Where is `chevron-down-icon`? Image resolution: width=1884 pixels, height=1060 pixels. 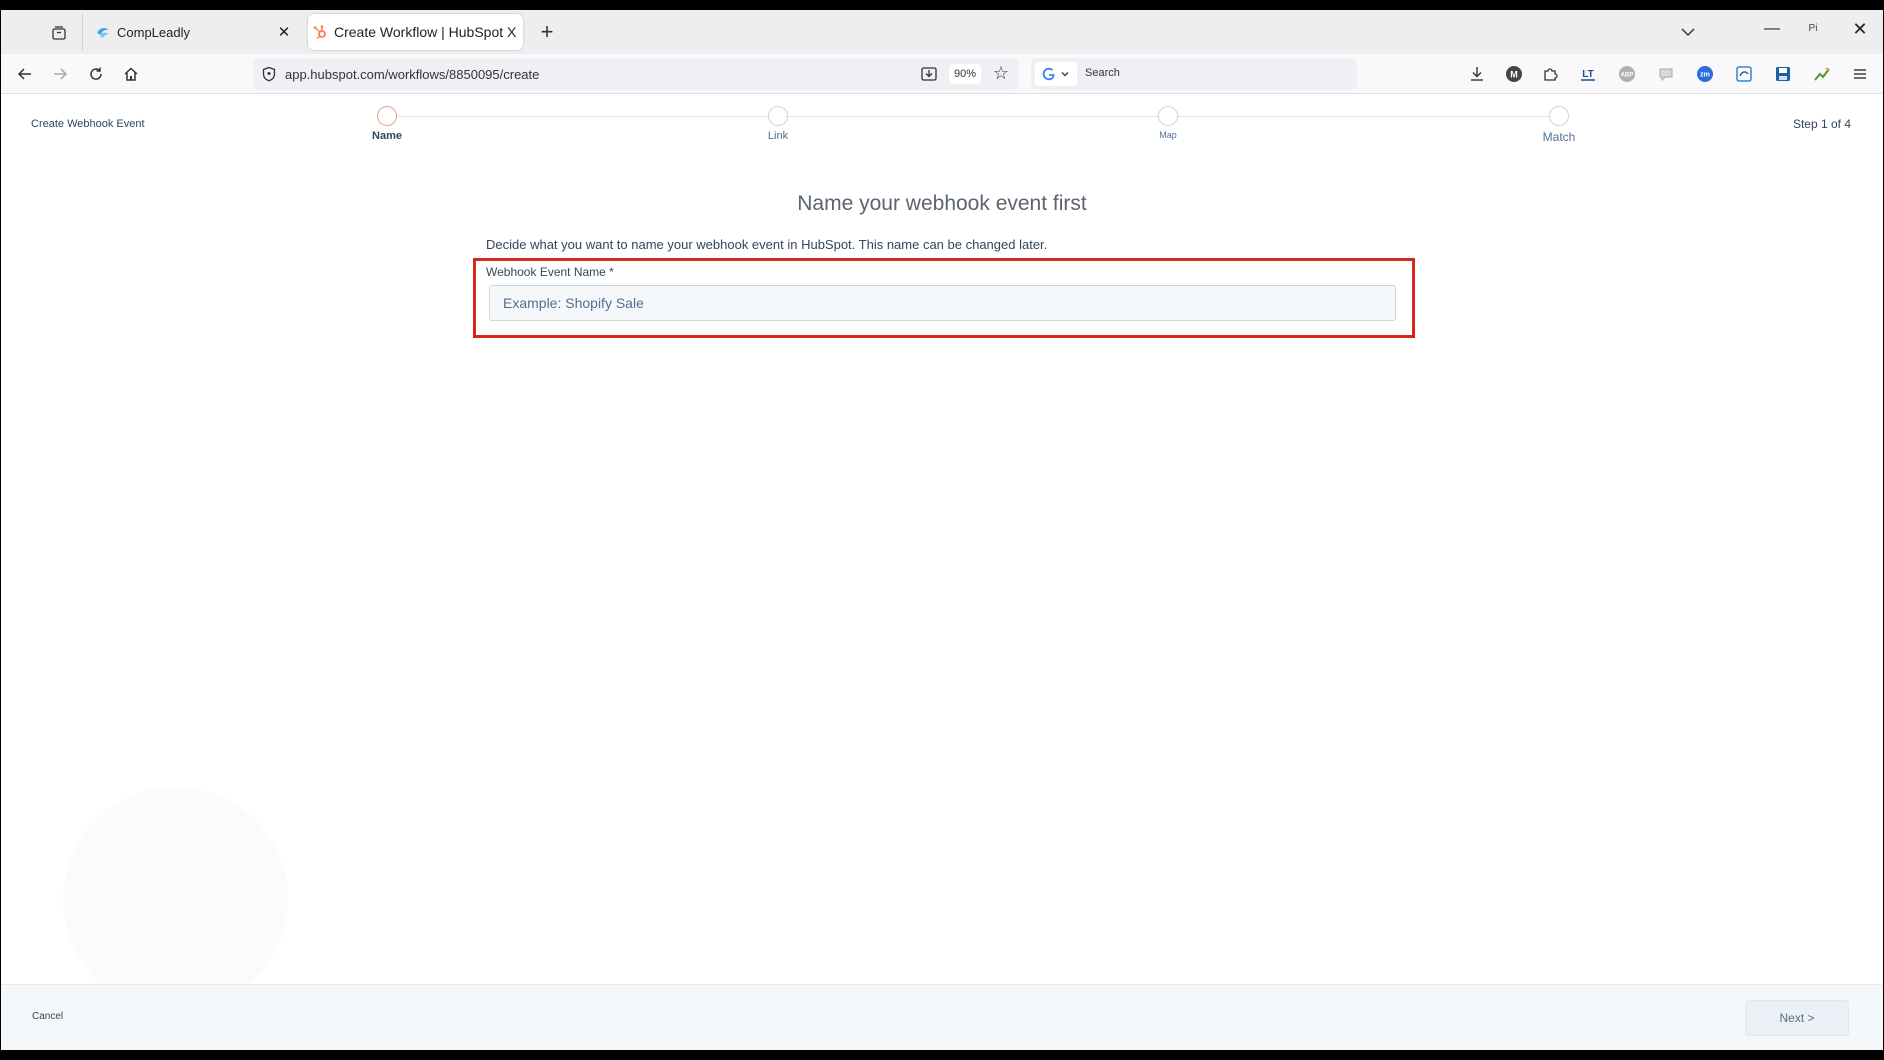 chevron-down-icon is located at coordinates (1065, 74).